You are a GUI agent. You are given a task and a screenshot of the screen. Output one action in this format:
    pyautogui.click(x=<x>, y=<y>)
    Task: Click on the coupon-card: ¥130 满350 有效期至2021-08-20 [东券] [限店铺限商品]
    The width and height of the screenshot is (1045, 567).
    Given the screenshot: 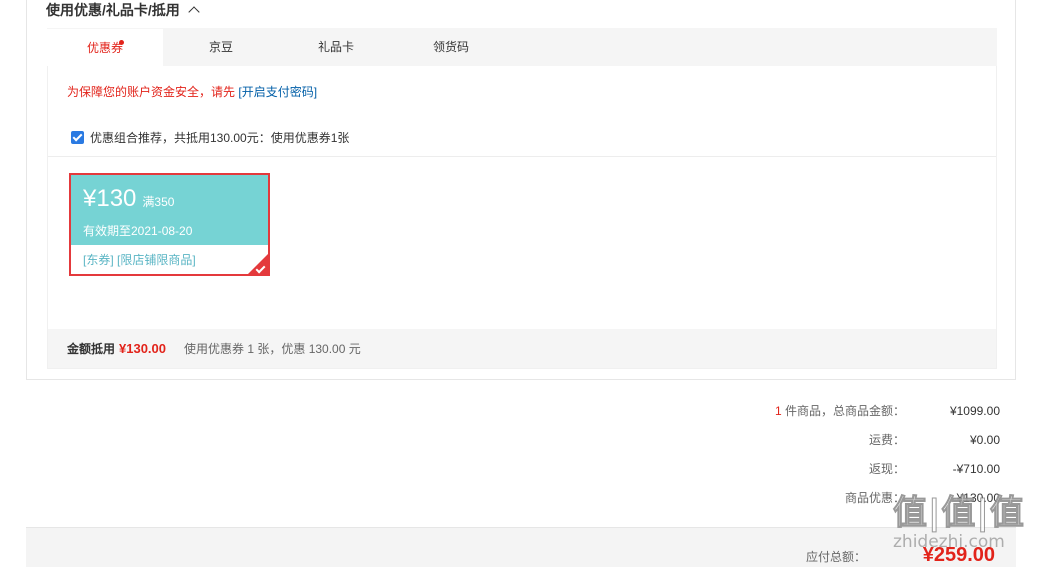 What is the action you would take?
    pyautogui.click(x=169, y=224)
    